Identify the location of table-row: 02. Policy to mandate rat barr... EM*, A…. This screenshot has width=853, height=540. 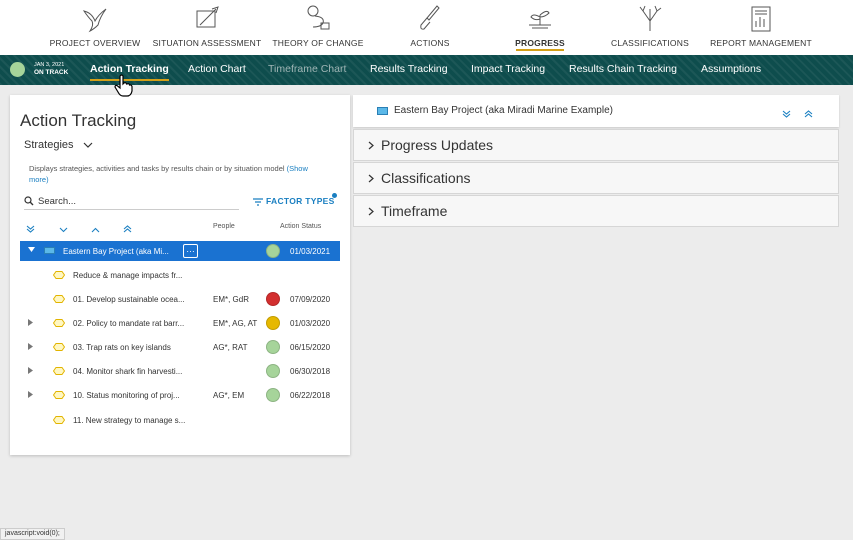
(180, 323).